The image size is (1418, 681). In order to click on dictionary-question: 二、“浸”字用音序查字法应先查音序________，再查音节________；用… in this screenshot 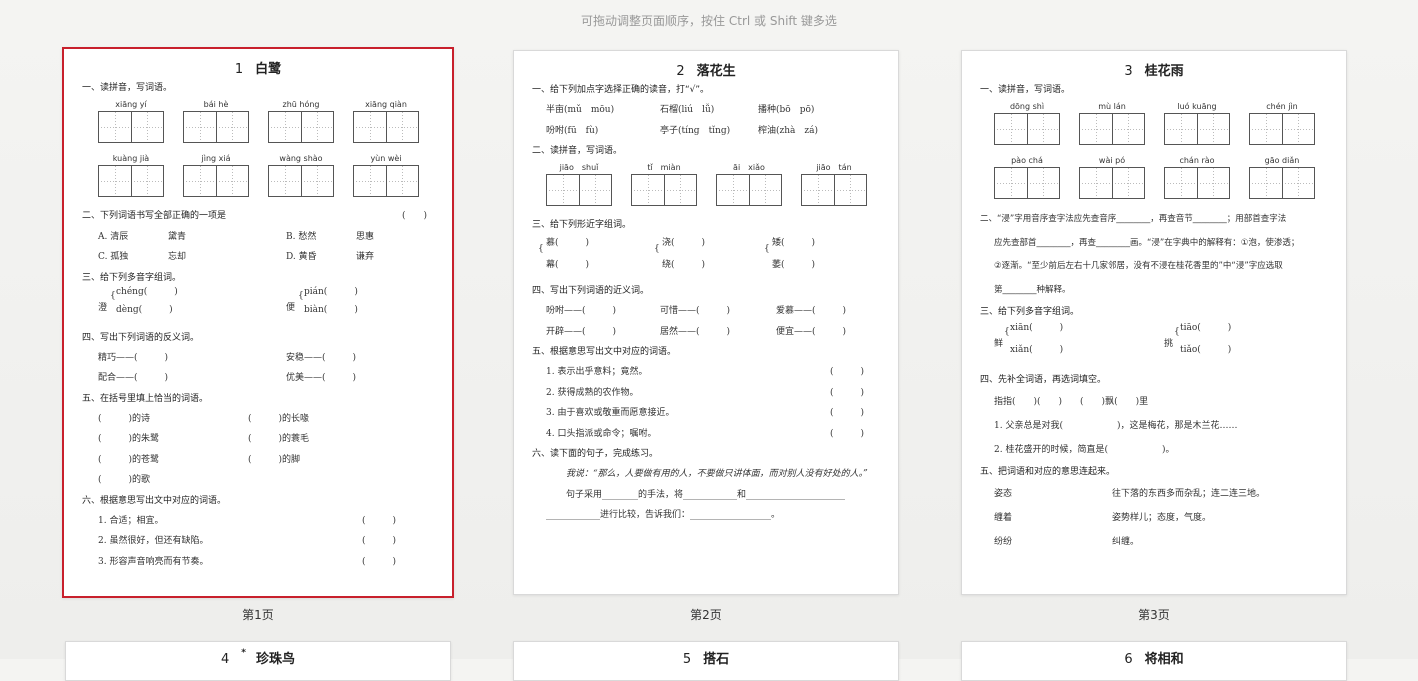, I will do `click(1133, 219)`.